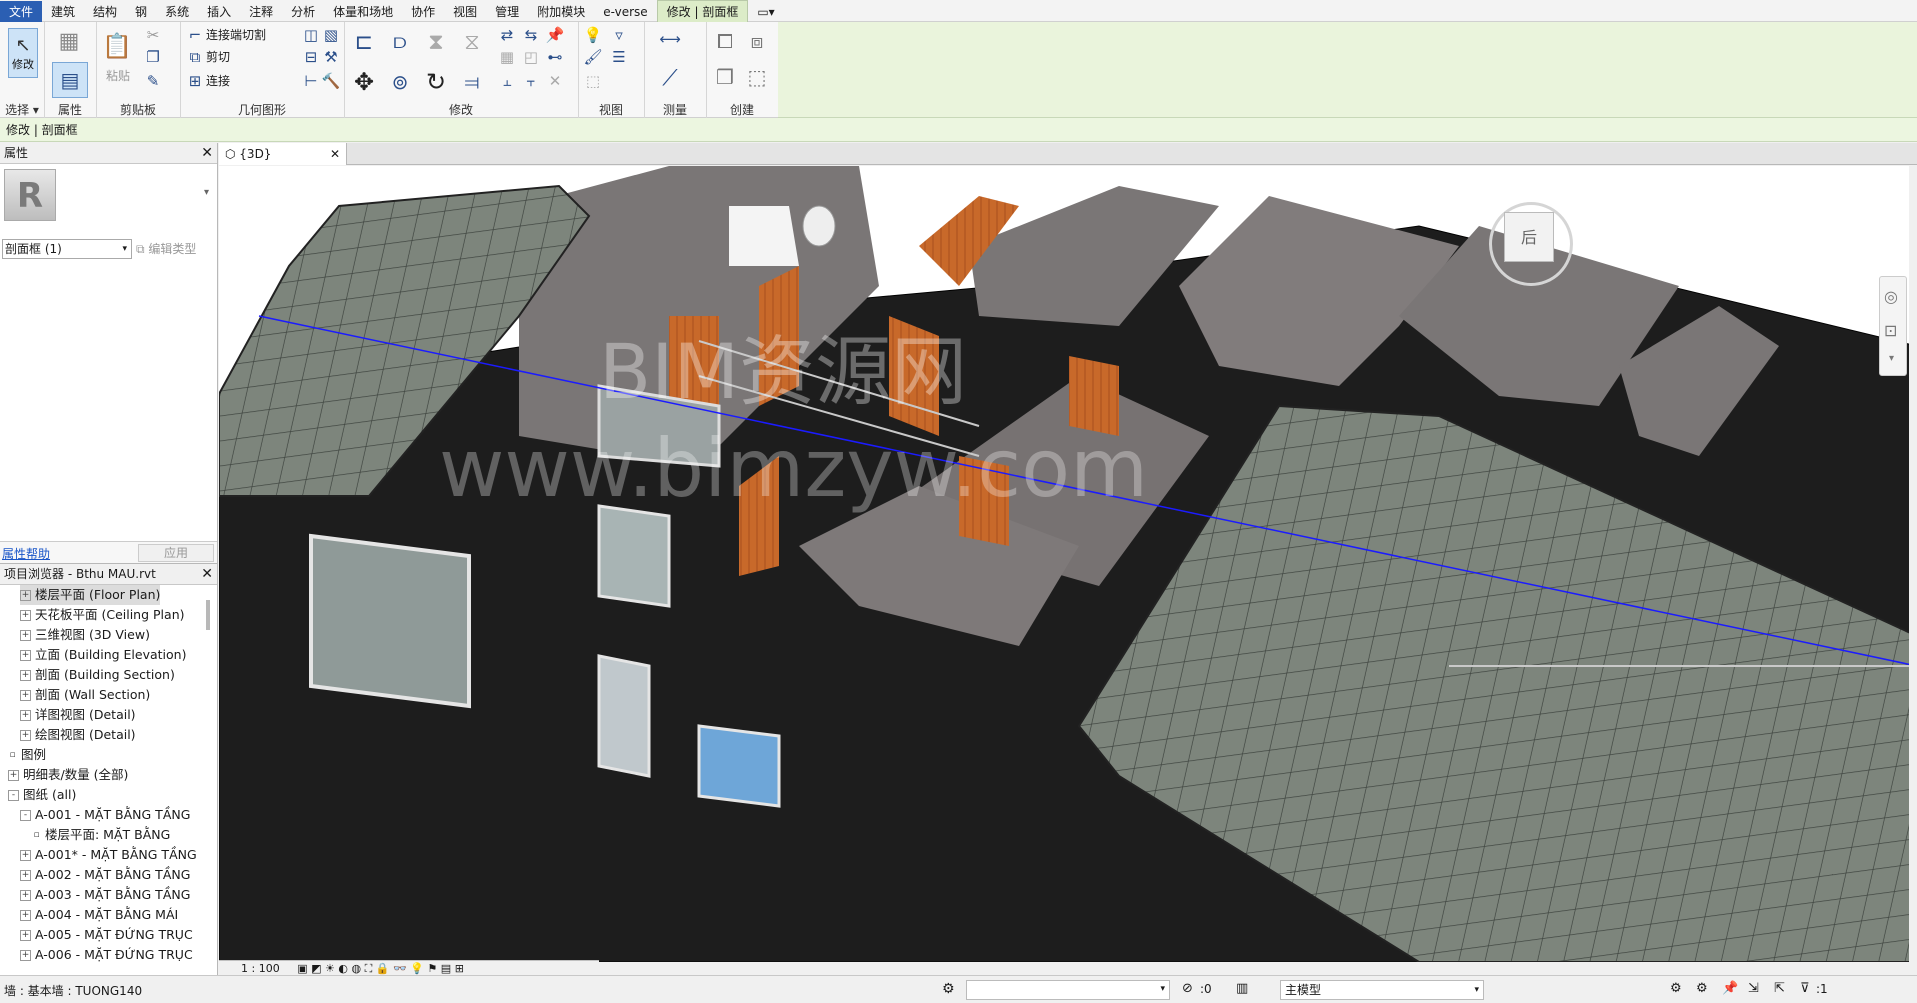  I want to click on cut-icon: ✂, so click(153, 35).